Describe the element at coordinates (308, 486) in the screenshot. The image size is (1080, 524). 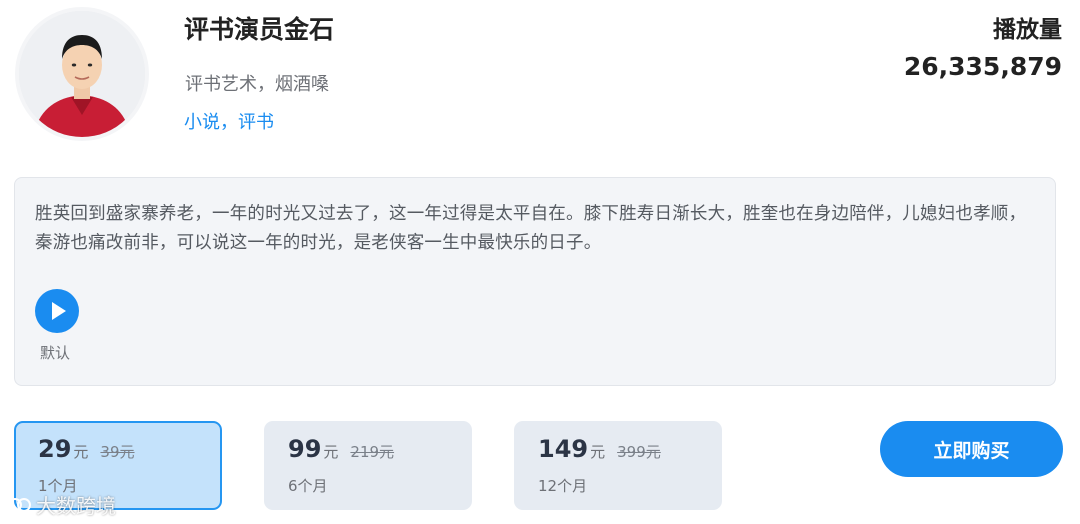
I see `plan-period: 6个月` at that location.